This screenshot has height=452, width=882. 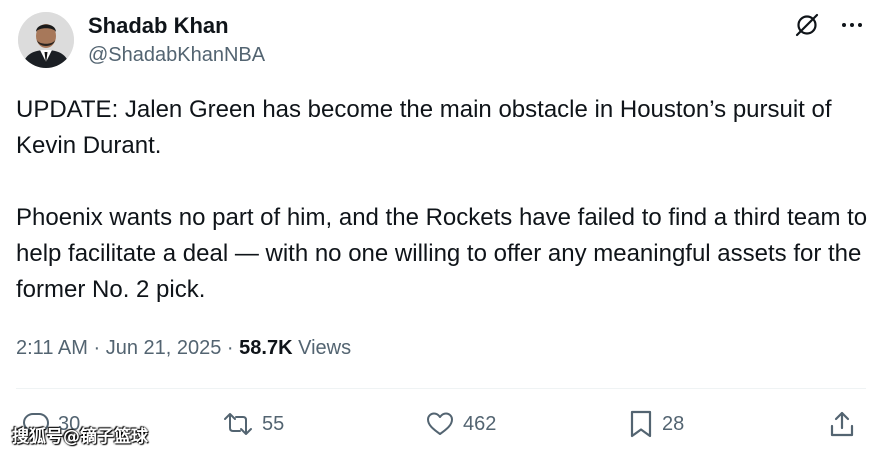 I want to click on avatar, so click(x=46, y=40).